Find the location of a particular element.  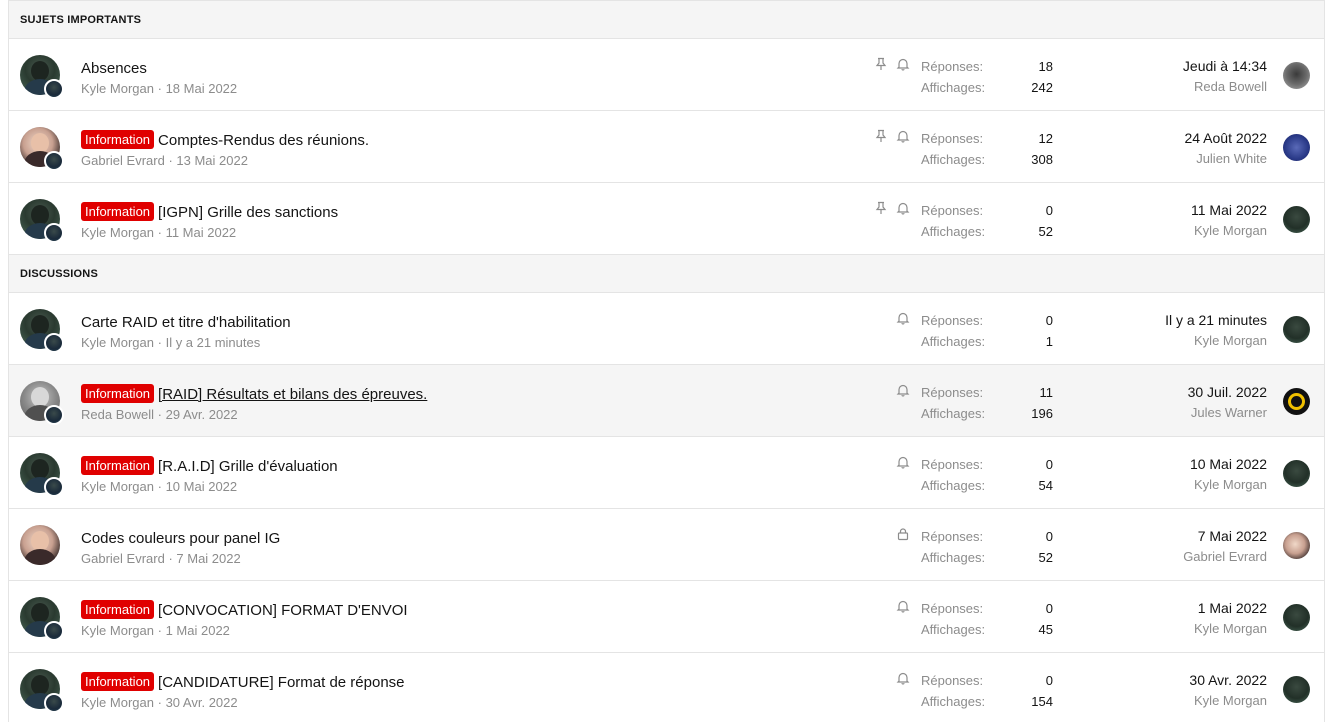

thread-meta: Kyle Morgan · 10 Mai 2022 is located at coordinates (472, 486).